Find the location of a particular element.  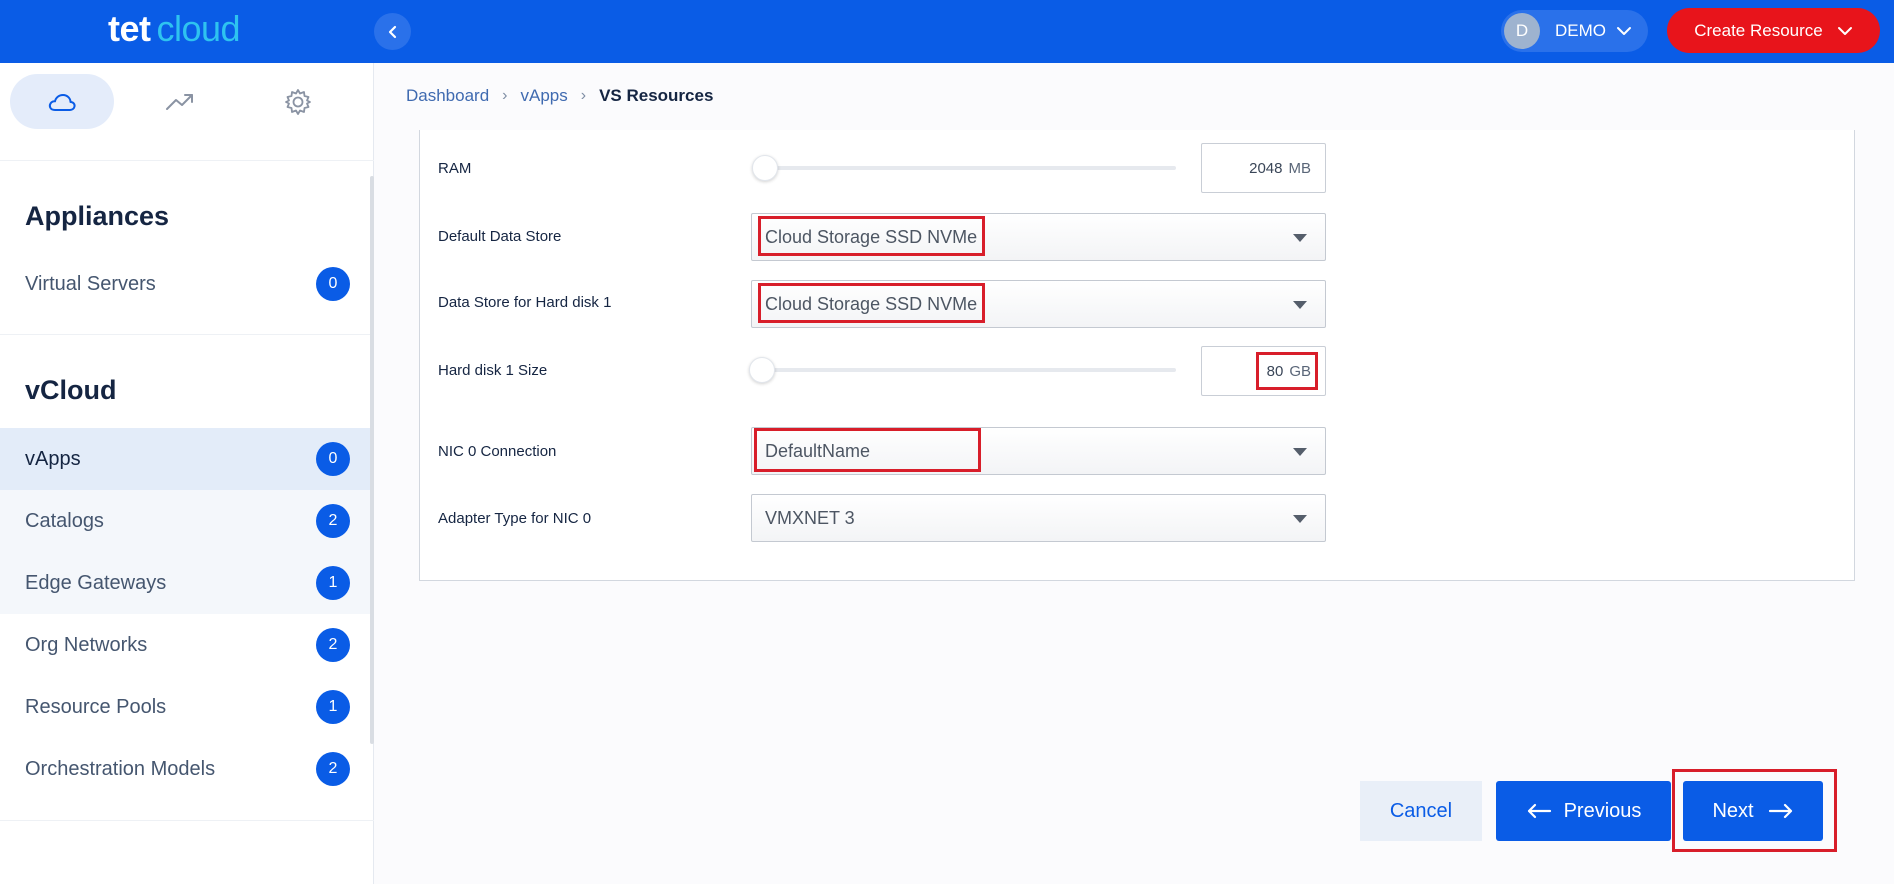

sidebar-scrollbar is located at coordinates (372, 460).